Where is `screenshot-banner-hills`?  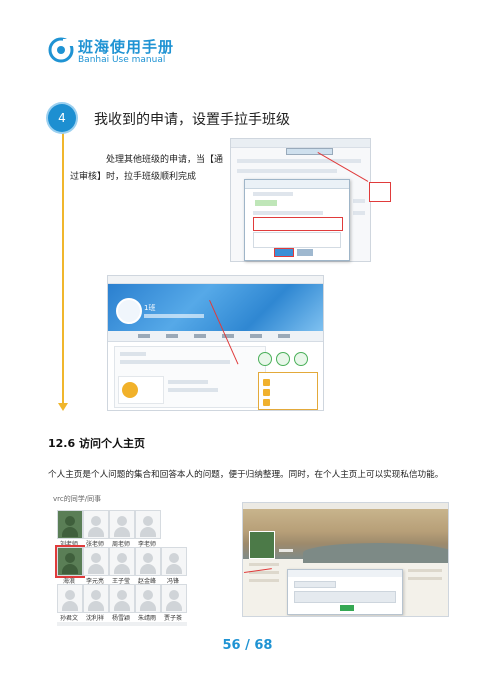
screenshot-banner-hills is located at coordinates (375, 553).